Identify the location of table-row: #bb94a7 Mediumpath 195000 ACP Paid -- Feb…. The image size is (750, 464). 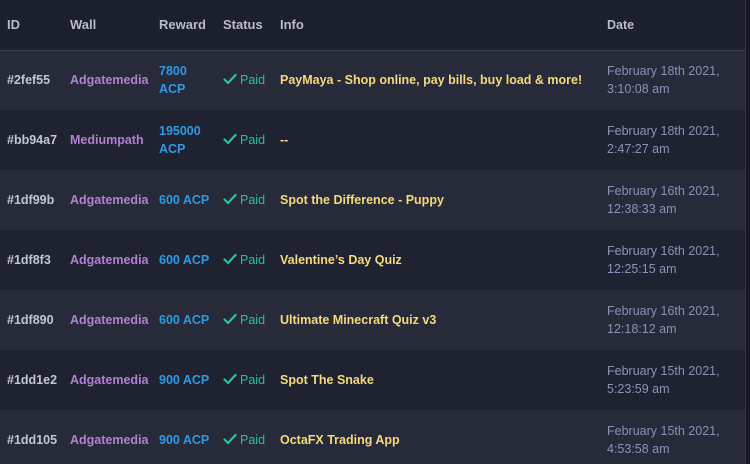
(372, 140).